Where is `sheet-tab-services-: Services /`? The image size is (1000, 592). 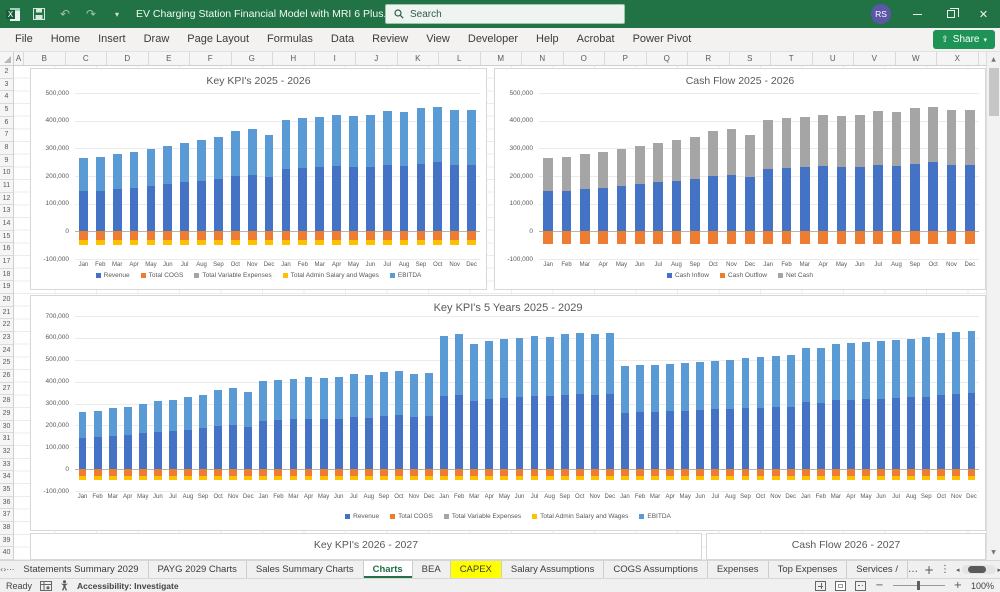 sheet-tab-services-: Services / is located at coordinates (877, 569).